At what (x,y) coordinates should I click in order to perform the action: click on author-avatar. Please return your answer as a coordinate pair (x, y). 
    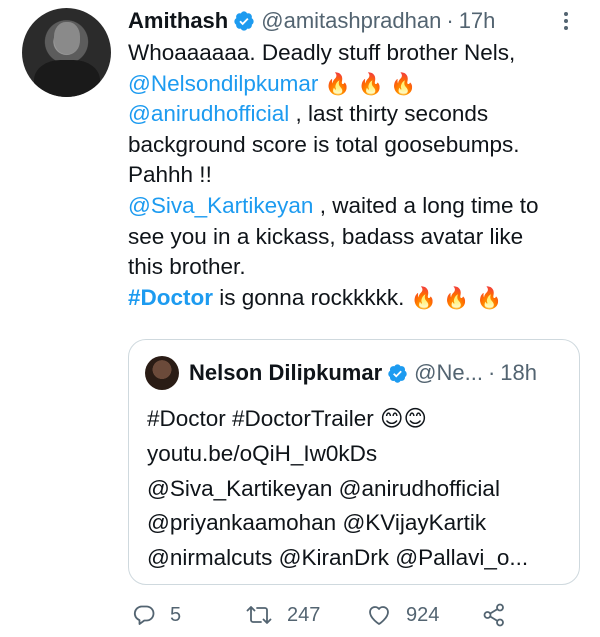
    Looking at the image, I should click on (66, 52).